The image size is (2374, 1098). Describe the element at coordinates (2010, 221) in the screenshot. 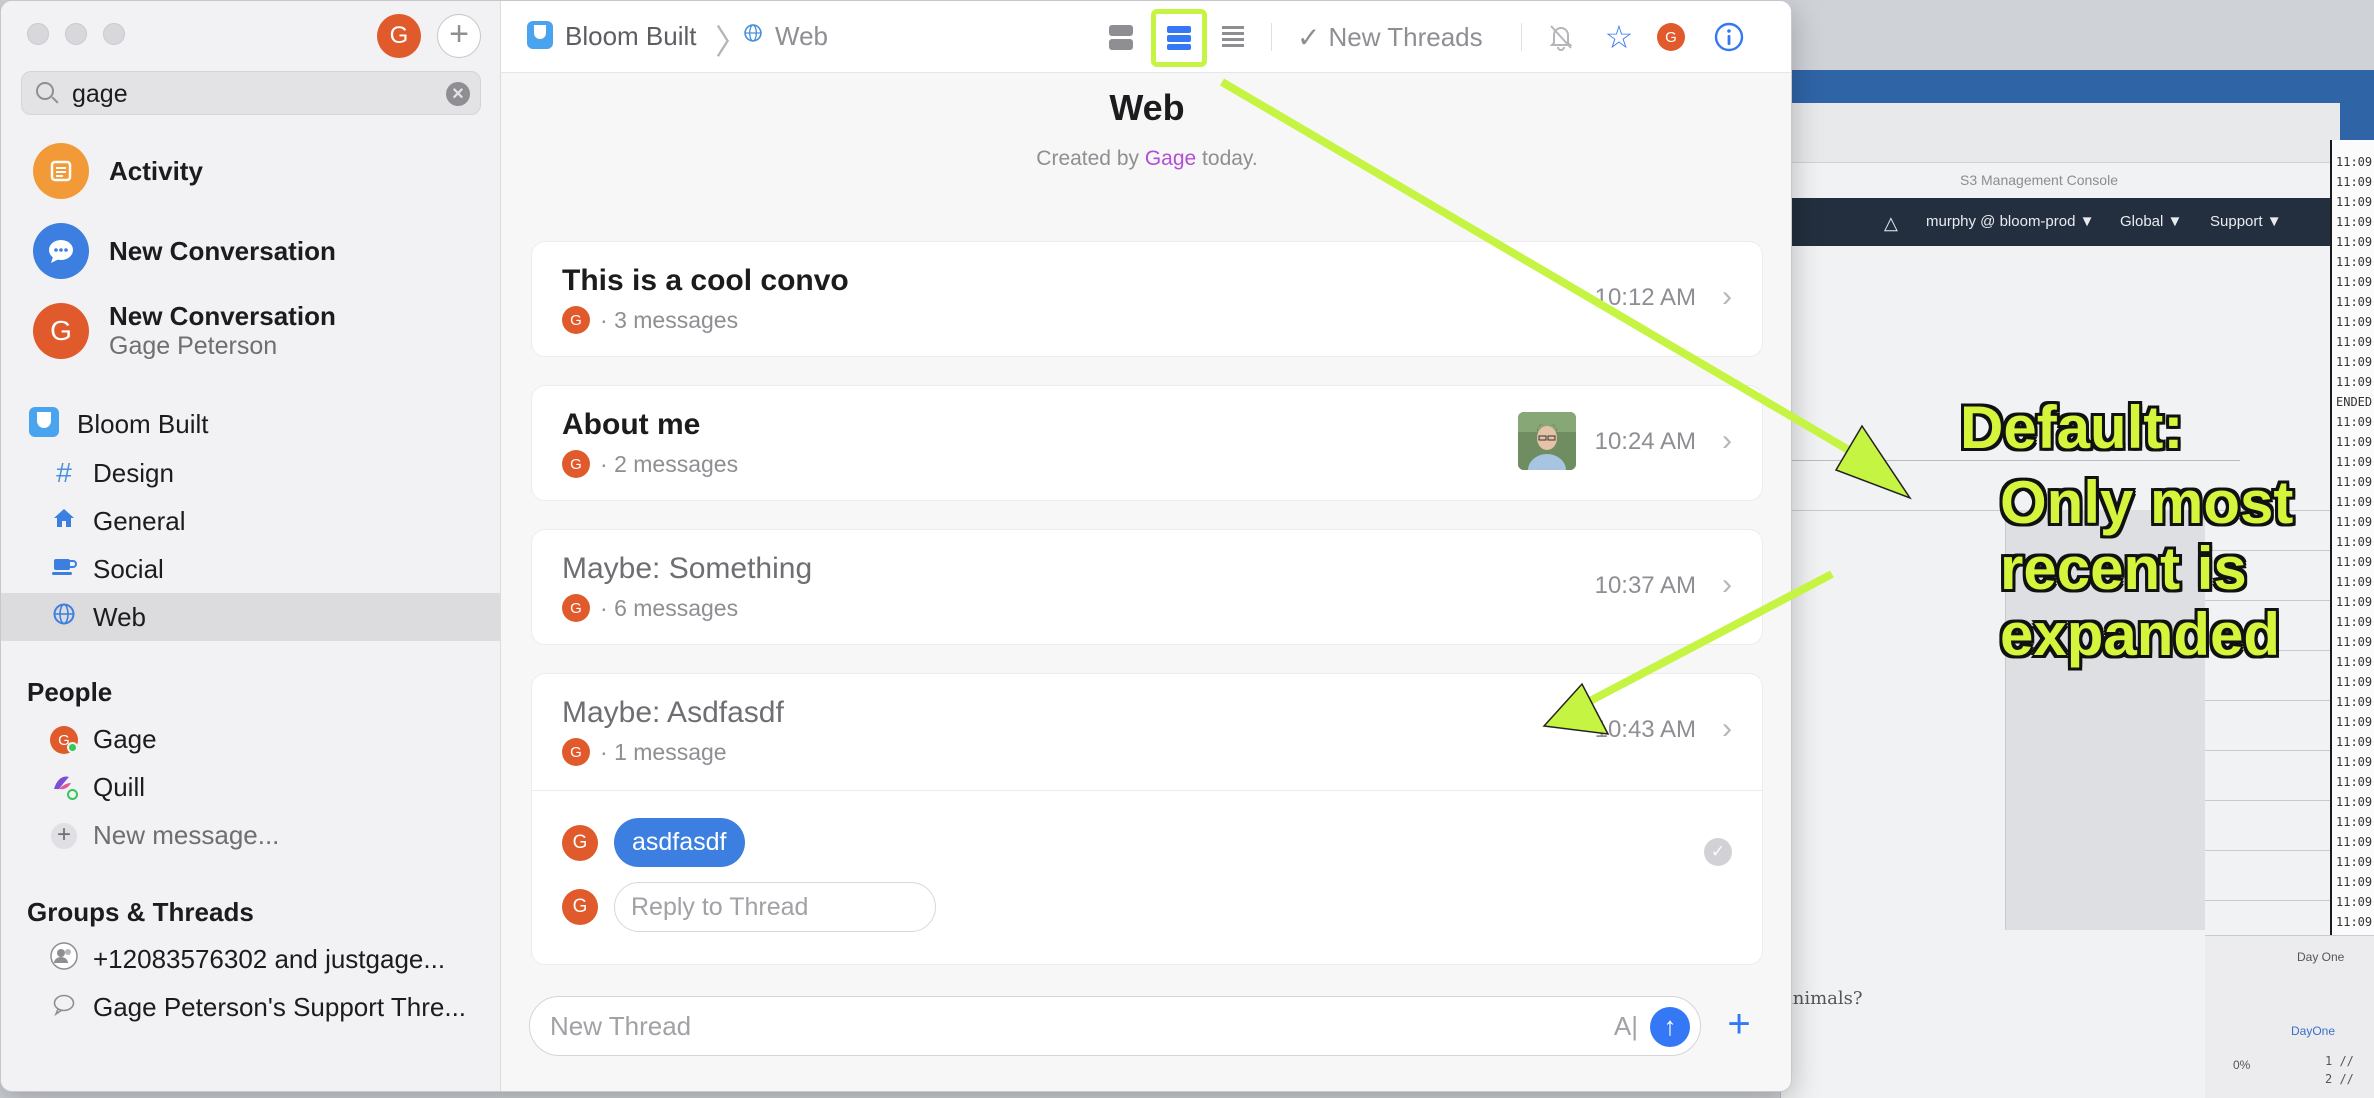

I see `background-aws-user: murphy @ bloom-prod ▼` at that location.